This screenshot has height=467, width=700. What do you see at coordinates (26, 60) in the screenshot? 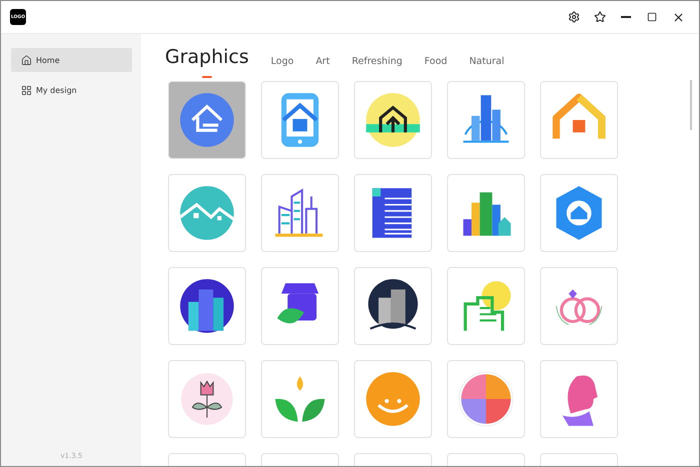
I see `home-icon` at bounding box center [26, 60].